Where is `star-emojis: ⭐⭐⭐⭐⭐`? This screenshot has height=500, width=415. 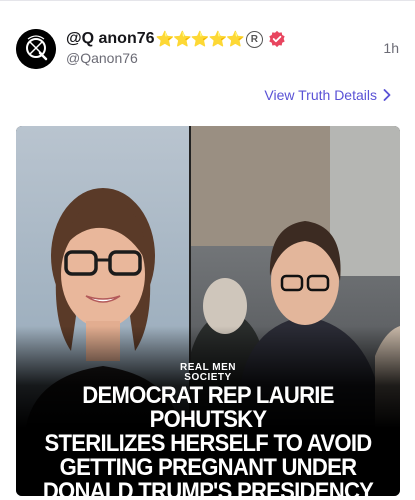
star-emojis: ⭐⭐⭐⭐⭐ is located at coordinates (200, 39).